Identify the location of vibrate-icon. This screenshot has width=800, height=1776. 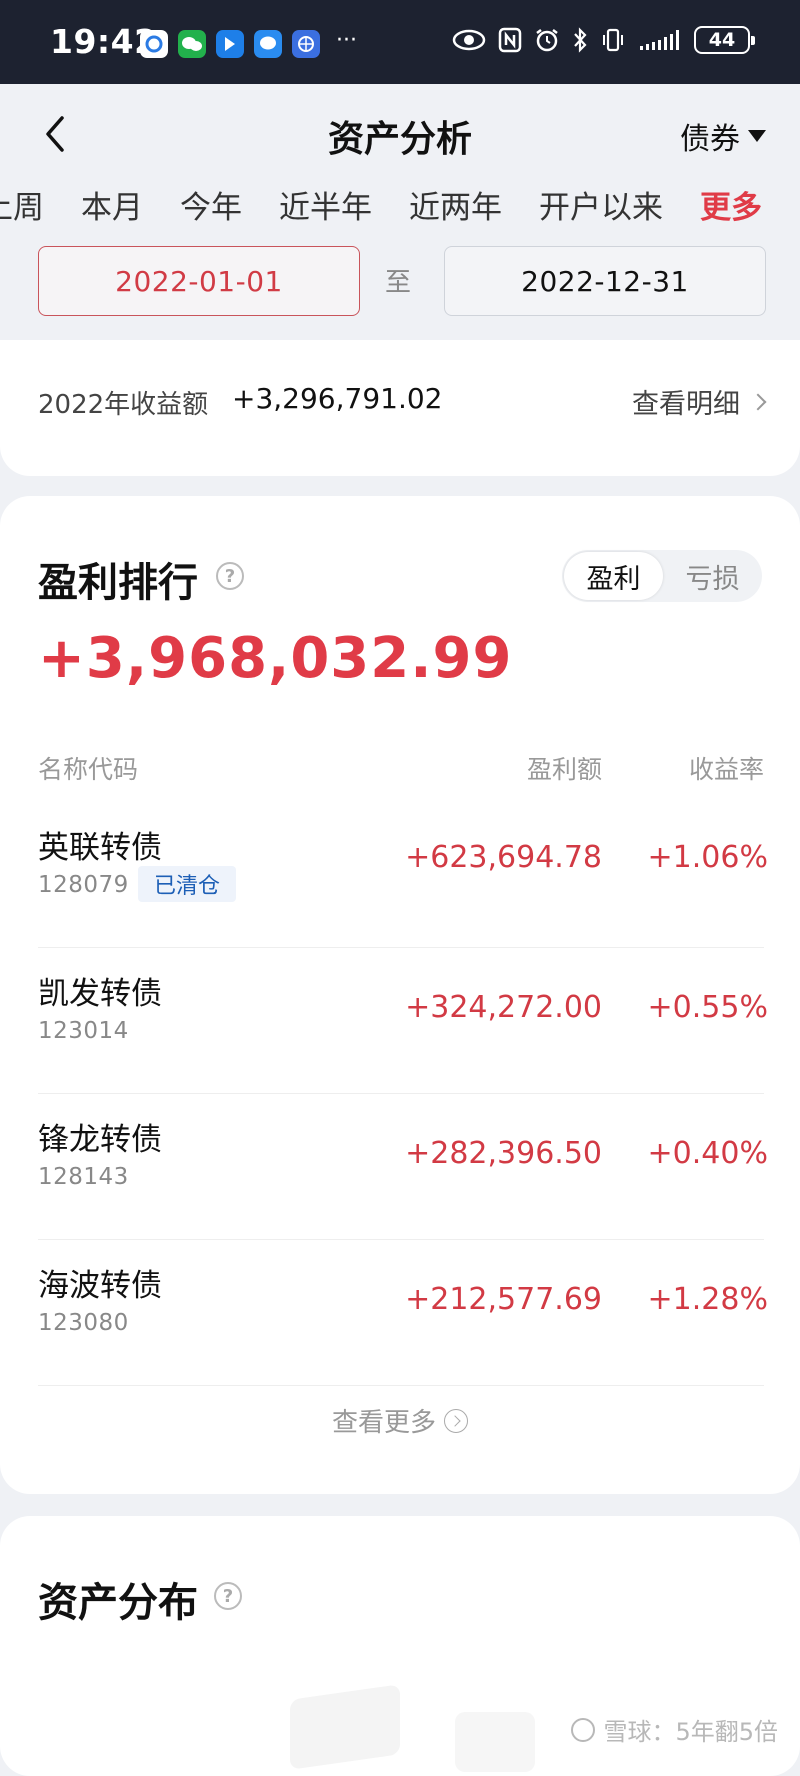
(613, 40).